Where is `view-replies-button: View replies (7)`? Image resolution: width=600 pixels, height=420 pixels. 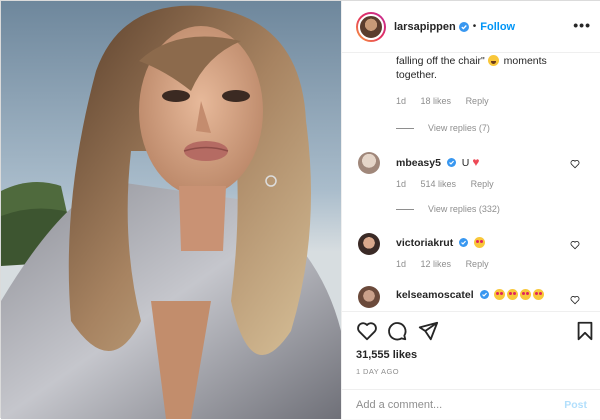 view-replies-button: View replies (7) is located at coordinates (443, 128).